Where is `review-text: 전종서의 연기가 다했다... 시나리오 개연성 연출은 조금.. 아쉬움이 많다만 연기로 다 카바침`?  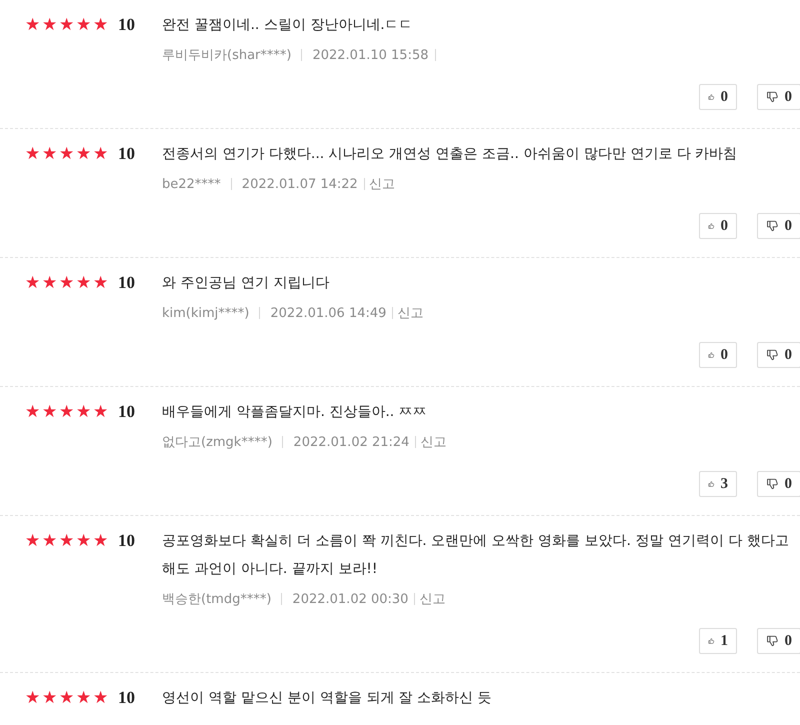 review-text: 전종서의 연기가 다했다... 시나리오 개연성 연출은 조금.. 아쉬움이 많다만 연기로 다 카바침 is located at coordinates (450, 154).